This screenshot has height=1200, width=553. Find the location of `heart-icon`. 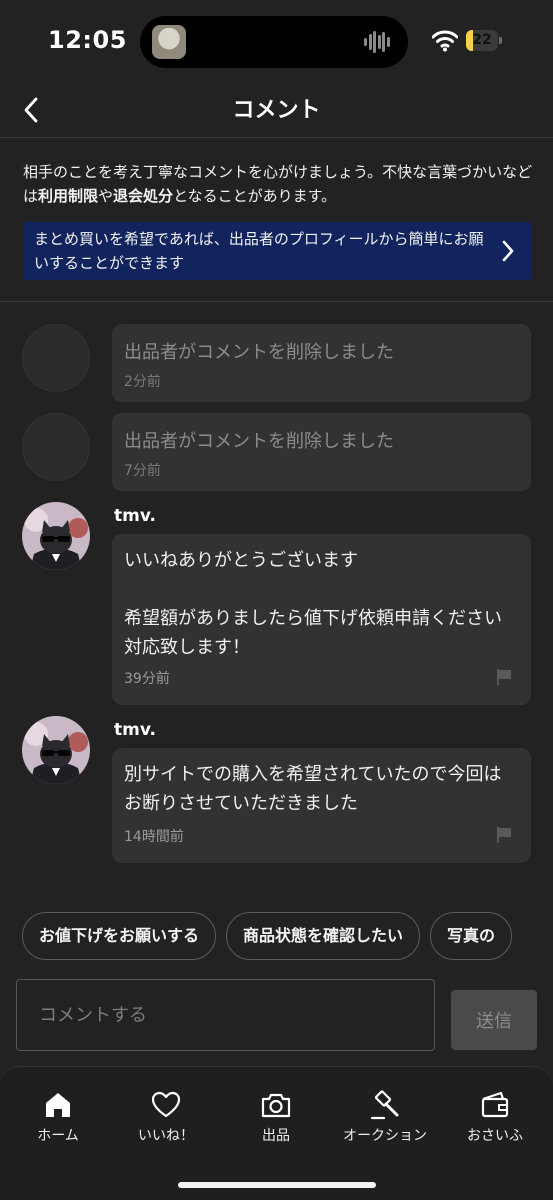

heart-icon is located at coordinates (166, 1104).